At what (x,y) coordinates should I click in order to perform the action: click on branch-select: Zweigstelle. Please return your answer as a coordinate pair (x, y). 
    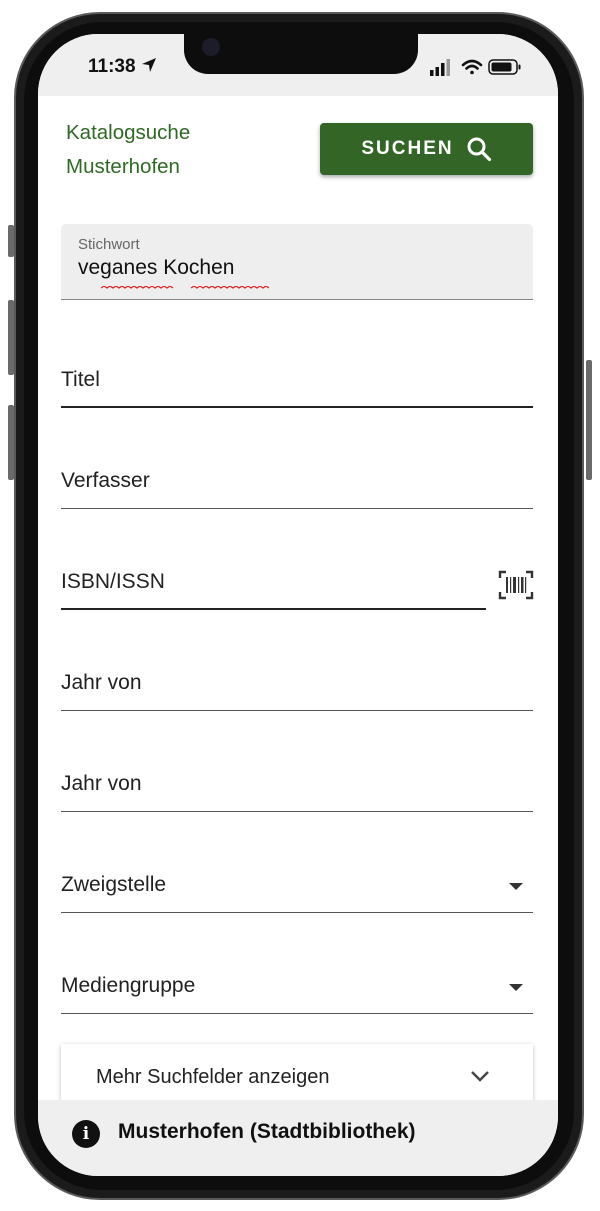
    Looking at the image, I should click on (297, 887).